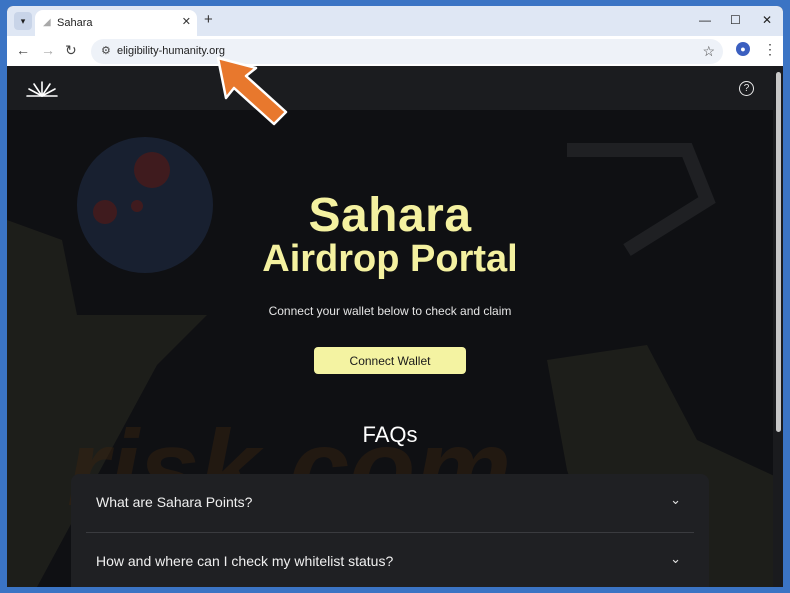 This screenshot has height=593, width=790. I want to click on maximize-icon: ☐, so click(735, 20).